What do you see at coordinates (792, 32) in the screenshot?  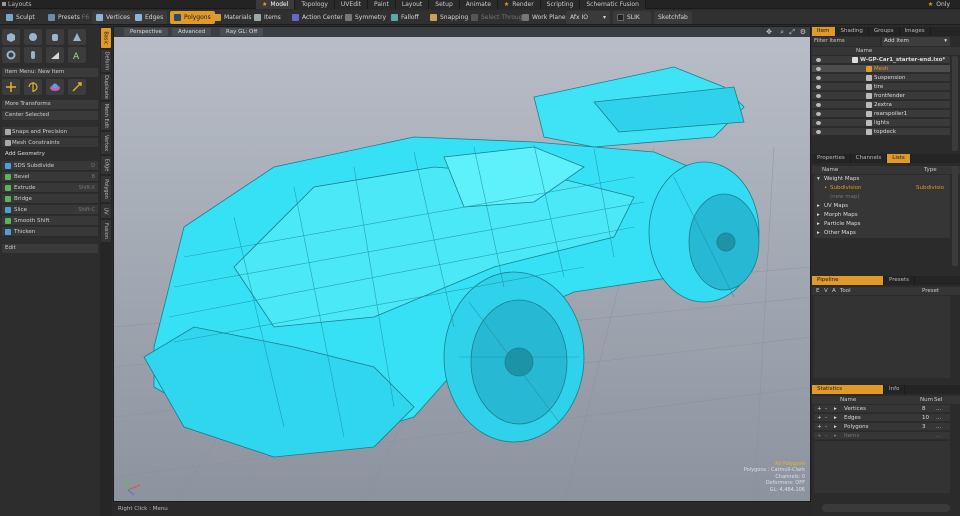 I see `maximize-icon: ⤢` at bounding box center [792, 32].